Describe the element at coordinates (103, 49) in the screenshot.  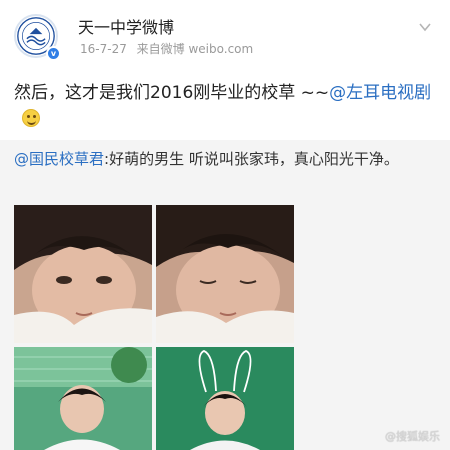
I see `post-date: 16-7-27` at that location.